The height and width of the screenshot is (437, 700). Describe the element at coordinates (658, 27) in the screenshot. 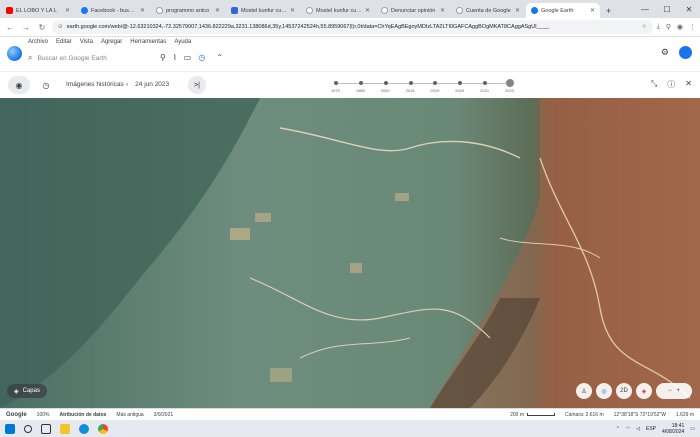

I see `download-icon: ⤓` at that location.